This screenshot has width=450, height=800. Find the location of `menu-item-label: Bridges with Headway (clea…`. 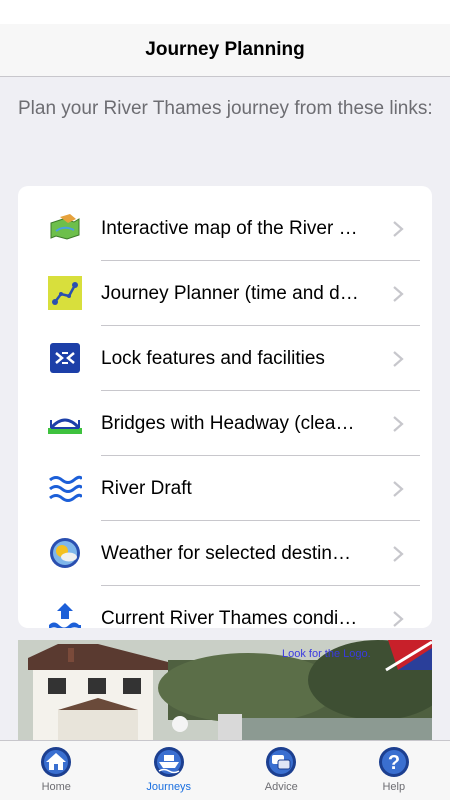

menu-item-label: Bridges with Headway (clea… is located at coordinates (228, 423).